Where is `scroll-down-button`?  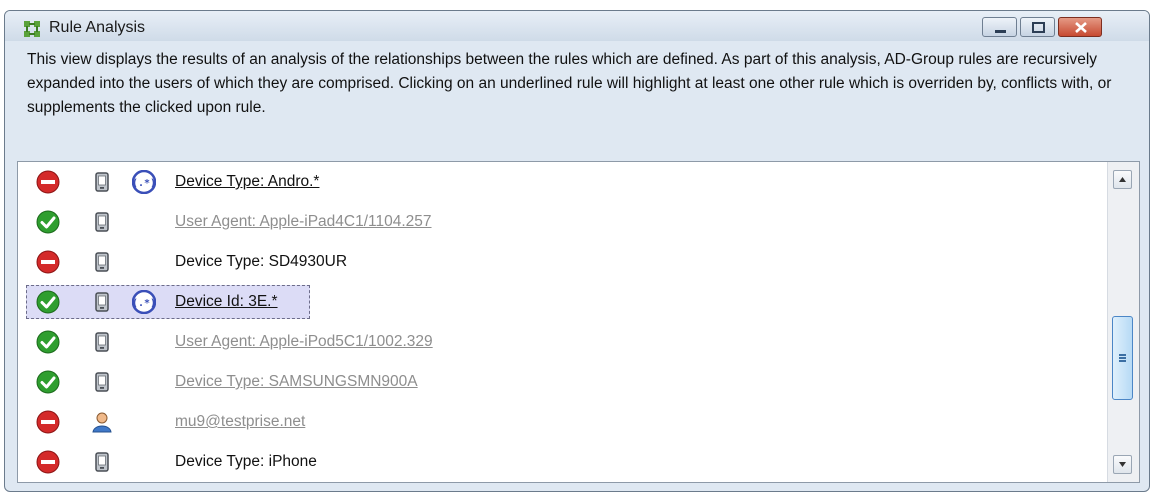 scroll-down-button is located at coordinates (1122, 464).